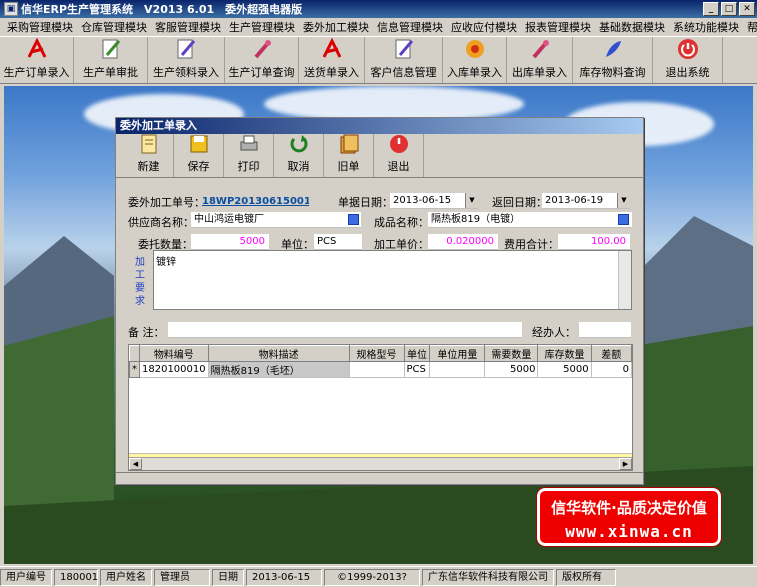 This screenshot has height=587, width=757. Describe the element at coordinates (262, 60) in the screenshot. I see `production-order-query-button: 生产订单查询` at that location.